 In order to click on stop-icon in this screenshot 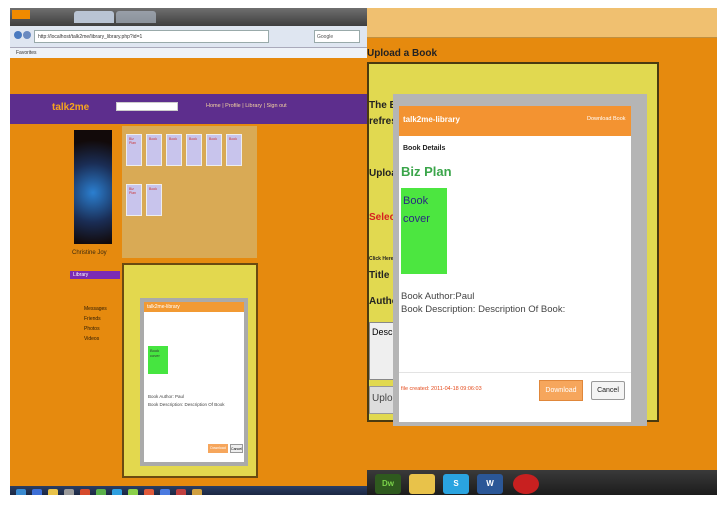, I will do `click(526, 484)`.